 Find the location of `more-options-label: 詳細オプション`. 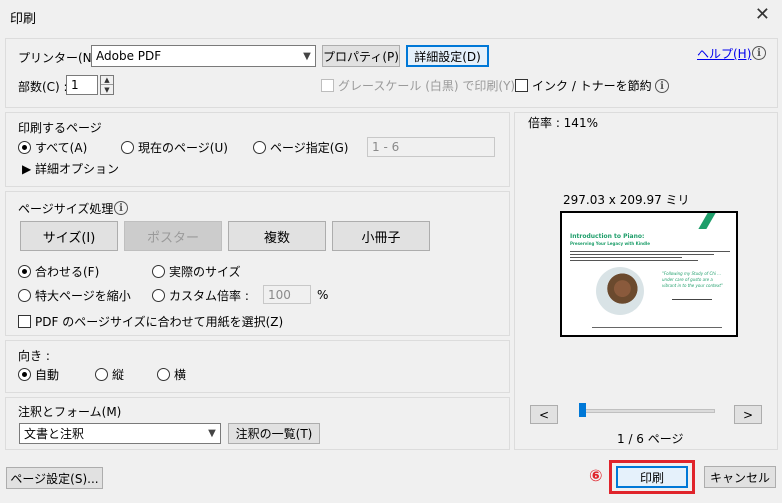

more-options-label: 詳細オプション is located at coordinates (77, 169).